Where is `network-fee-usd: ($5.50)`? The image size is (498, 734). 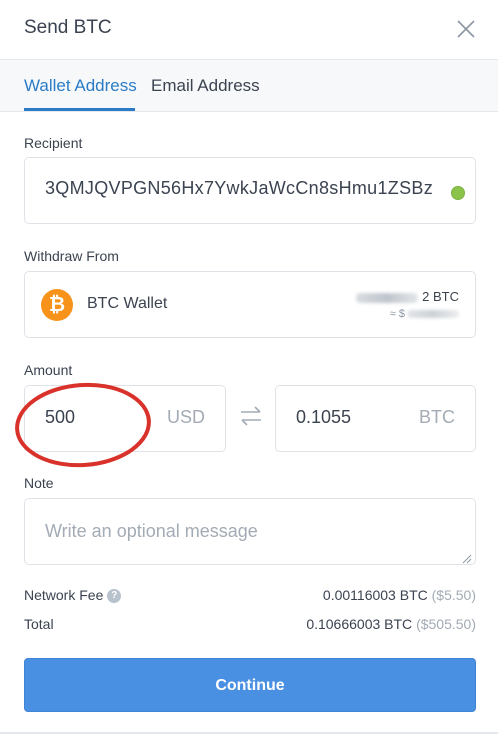
network-fee-usd: ($5.50) is located at coordinates (453, 595).